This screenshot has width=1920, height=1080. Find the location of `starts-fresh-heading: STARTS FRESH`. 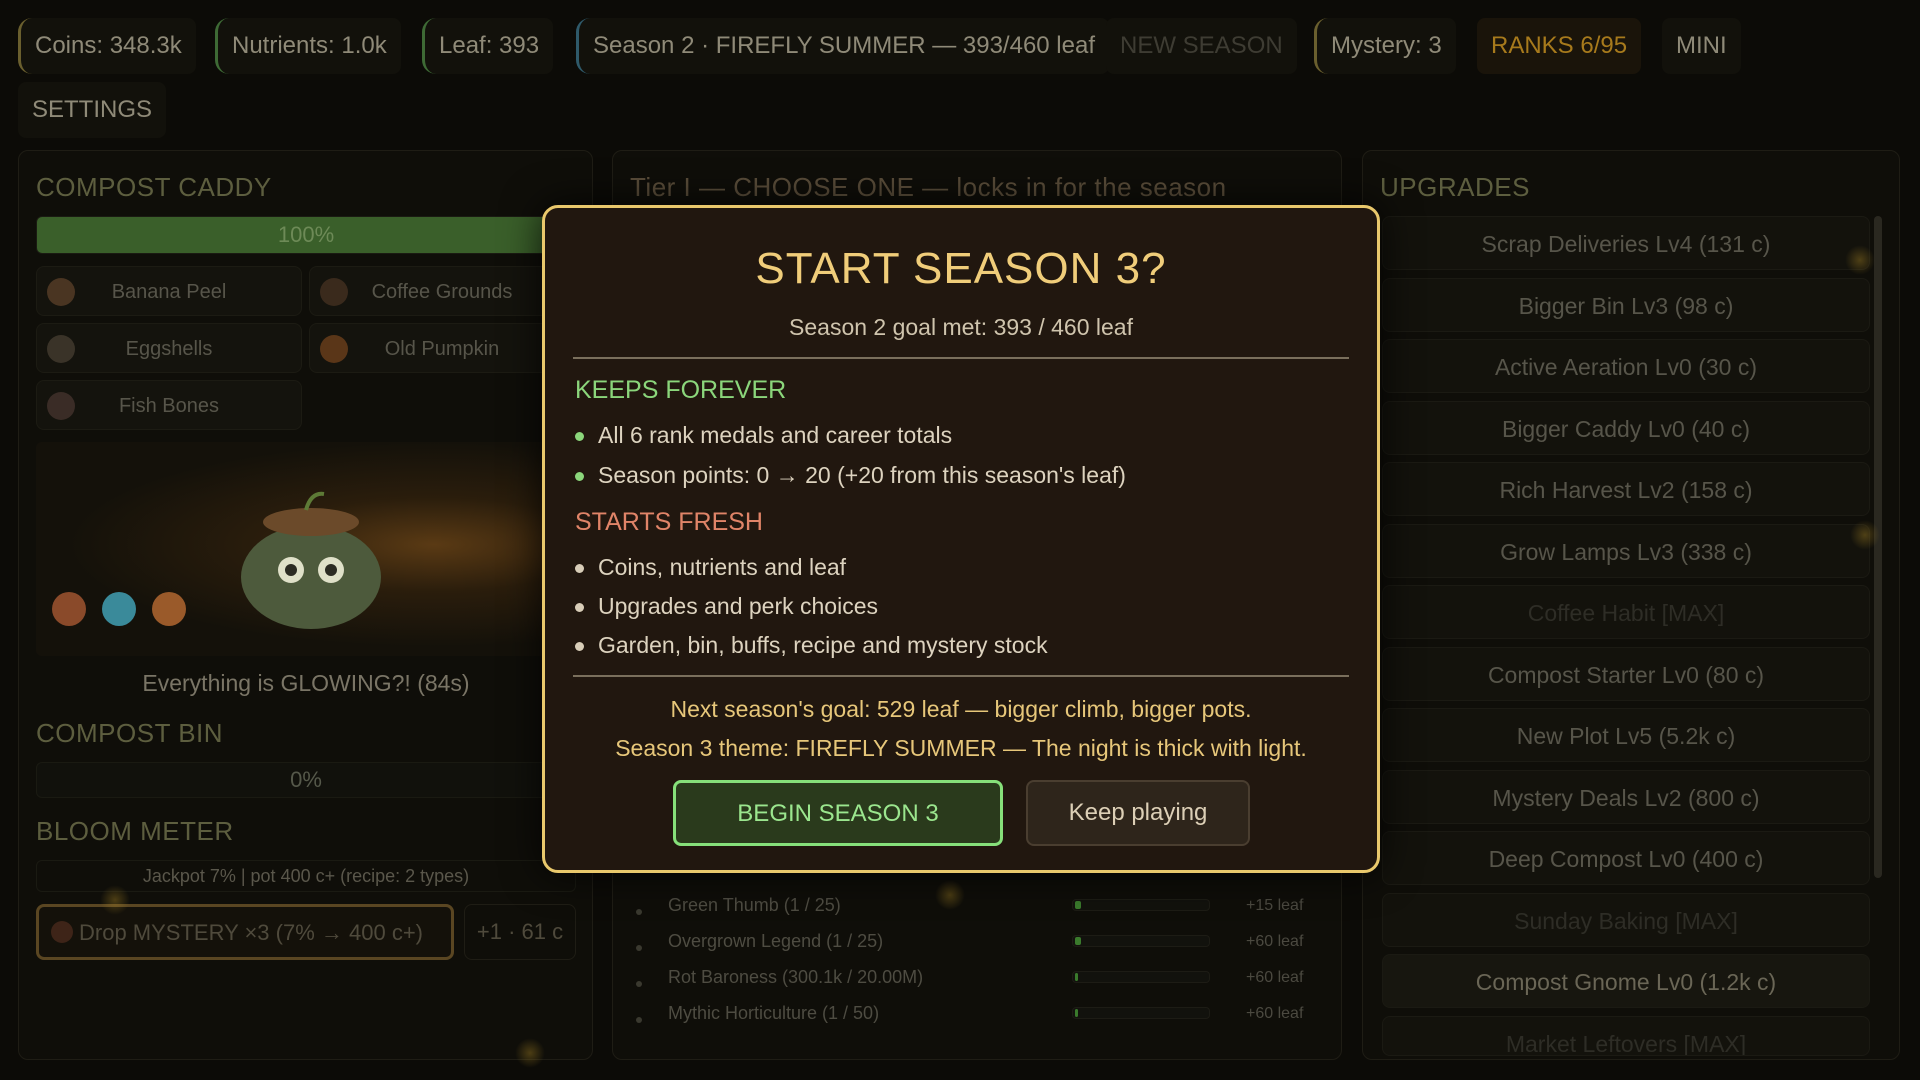

starts-fresh-heading: STARTS FRESH is located at coordinates (669, 522).